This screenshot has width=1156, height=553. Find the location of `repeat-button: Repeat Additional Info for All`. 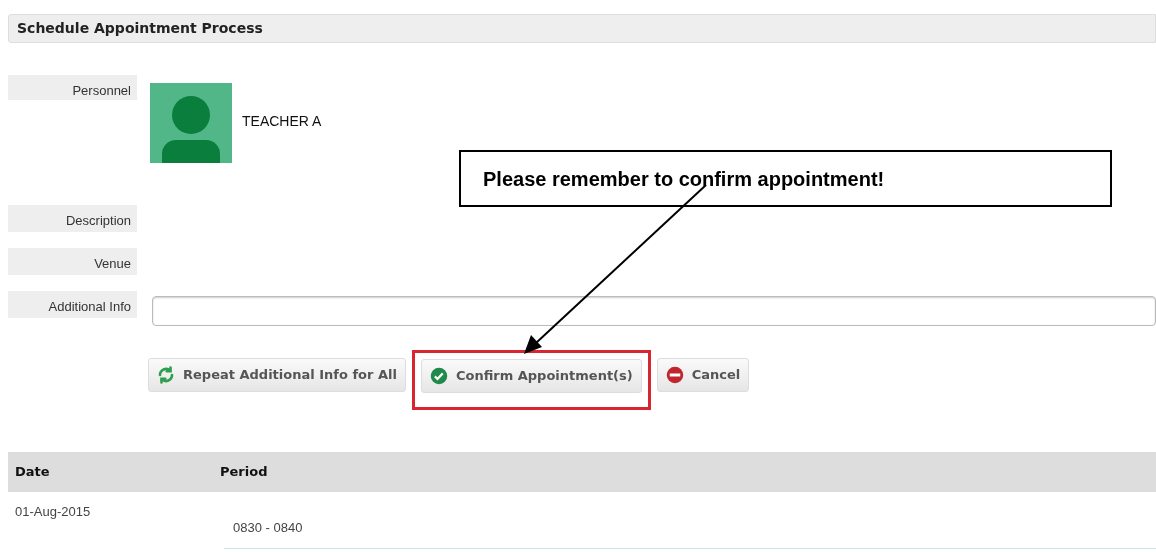

repeat-button: Repeat Additional Info for All is located at coordinates (277, 375).